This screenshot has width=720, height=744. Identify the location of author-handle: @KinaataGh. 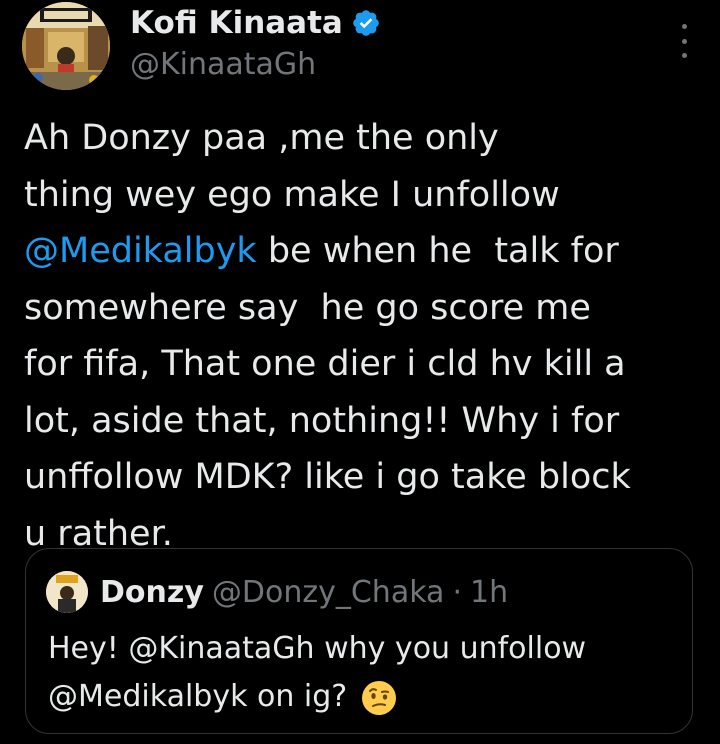
(223, 65).